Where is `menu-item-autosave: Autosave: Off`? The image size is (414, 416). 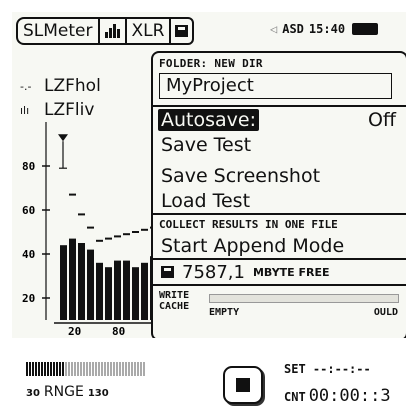 menu-item-autosave: Autosave: Off is located at coordinates (279, 119).